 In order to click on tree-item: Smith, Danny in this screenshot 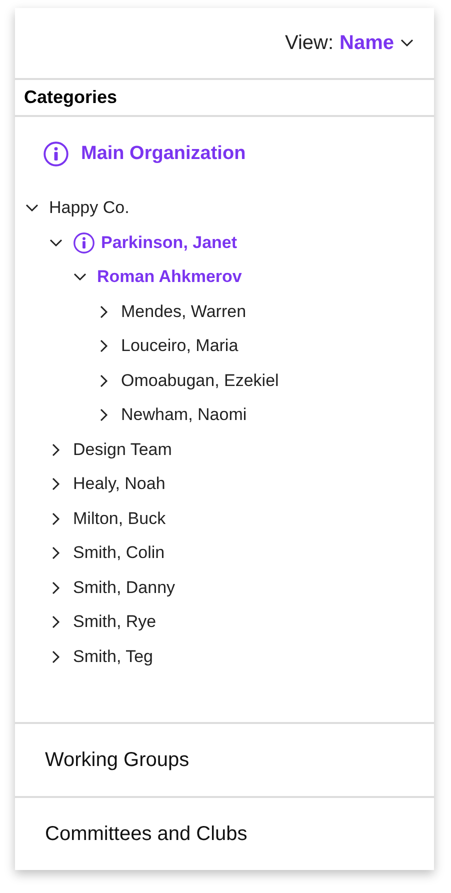, I will do `click(124, 588)`.